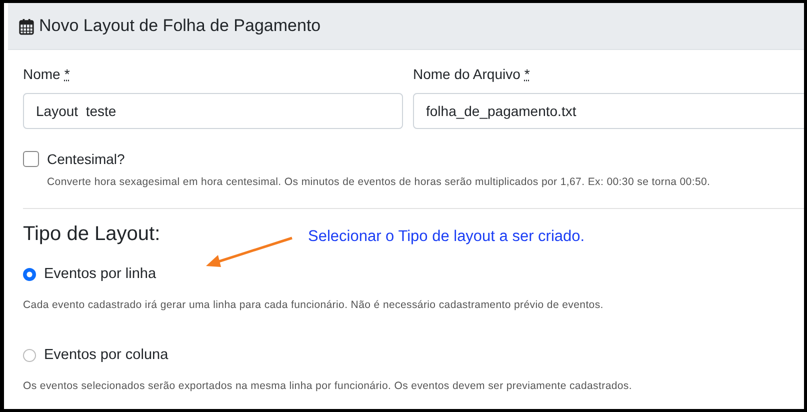  Describe the element at coordinates (379, 182) in the screenshot. I see `help-text: Converte hora sexagesimal em hora centesimal. Os minutos de eventos de horas serão multiplicados por 1,67. Ex: 00:30 se torna 00:50.` at that location.